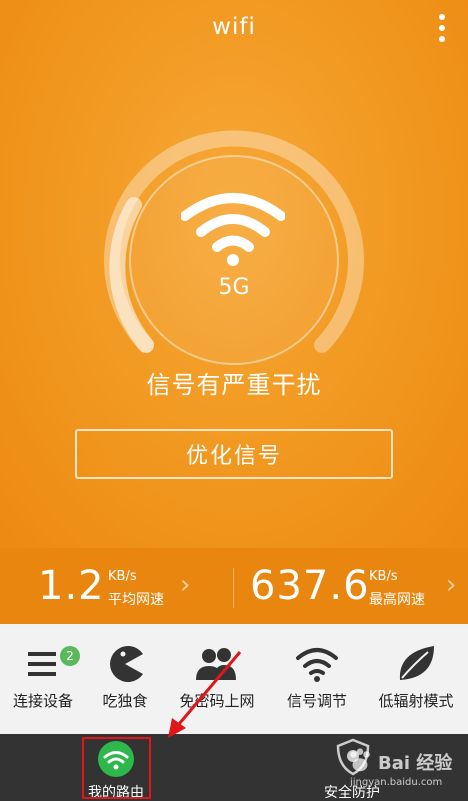 The height and width of the screenshot is (801, 468). Describe the element at coordinates (234, 287) in the screenshot. I see `wifi-band-label: 5G` at that location.